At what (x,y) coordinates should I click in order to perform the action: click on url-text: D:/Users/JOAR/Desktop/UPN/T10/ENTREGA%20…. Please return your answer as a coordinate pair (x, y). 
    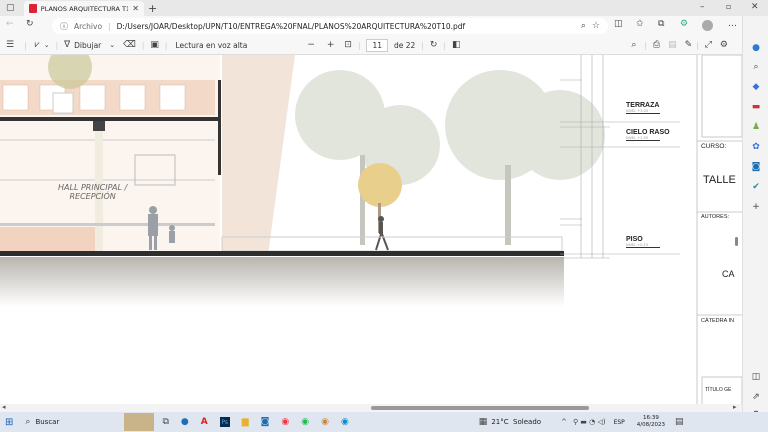
    Looking at the image, I should click on (291, 26).